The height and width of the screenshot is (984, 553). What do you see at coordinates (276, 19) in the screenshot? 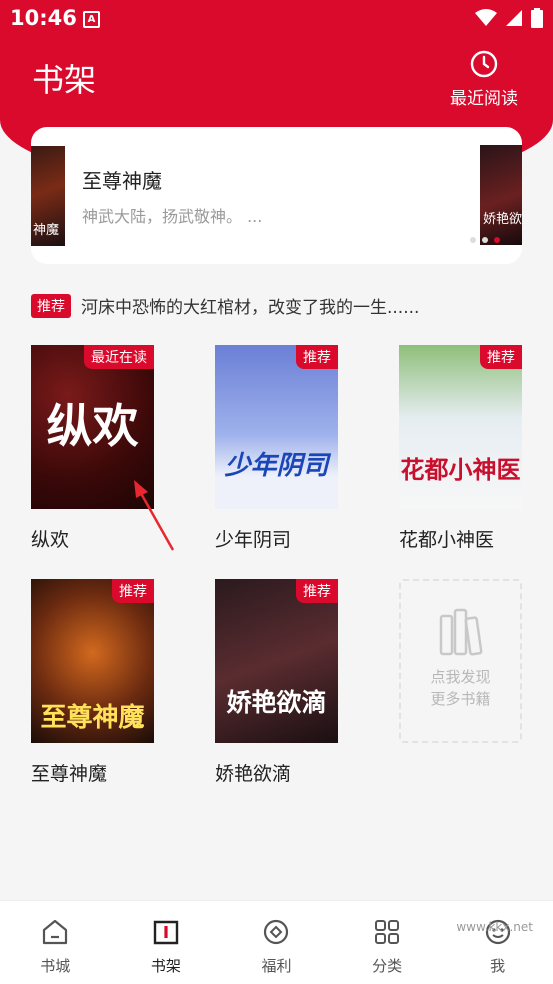
I see `status-bar: 10:46 A` at bounding box center [276, 19].